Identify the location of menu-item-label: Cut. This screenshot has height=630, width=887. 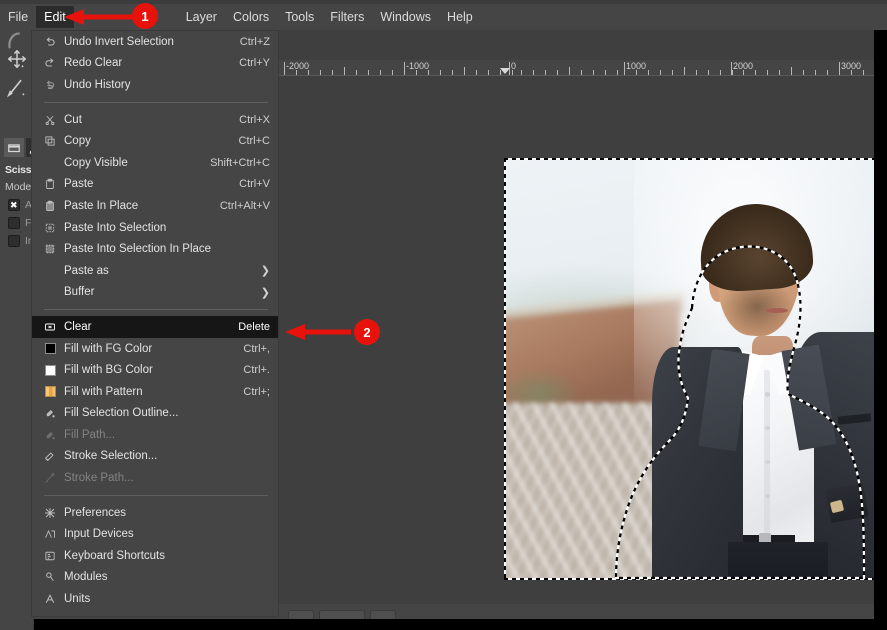
(73, 119).